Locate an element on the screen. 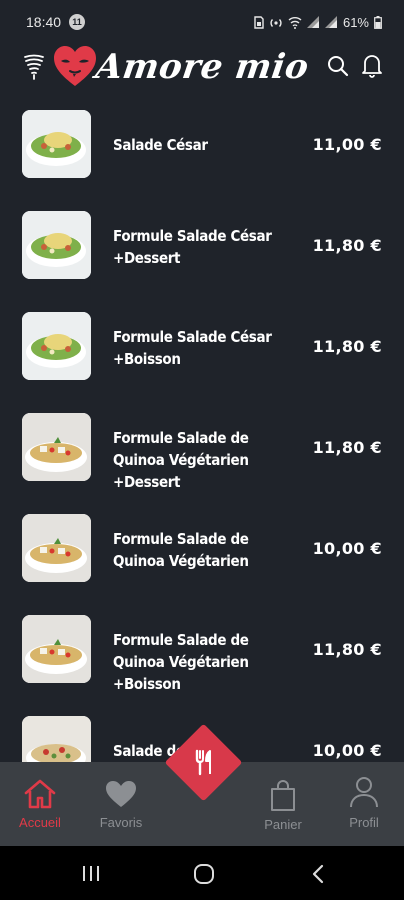 The image size is (404, 900). nav-home-label: Accueil is located at coordinates (40, 822).